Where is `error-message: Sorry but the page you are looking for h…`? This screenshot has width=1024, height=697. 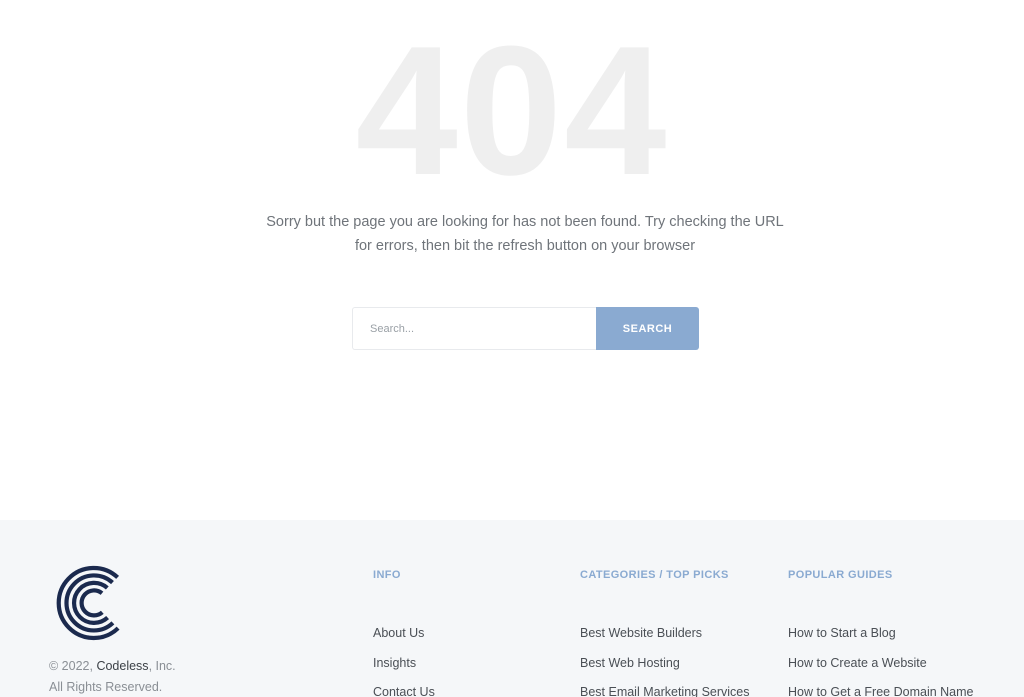
error-message: Sorry but the page you are looking for h… is located at coordinates (525, 234).